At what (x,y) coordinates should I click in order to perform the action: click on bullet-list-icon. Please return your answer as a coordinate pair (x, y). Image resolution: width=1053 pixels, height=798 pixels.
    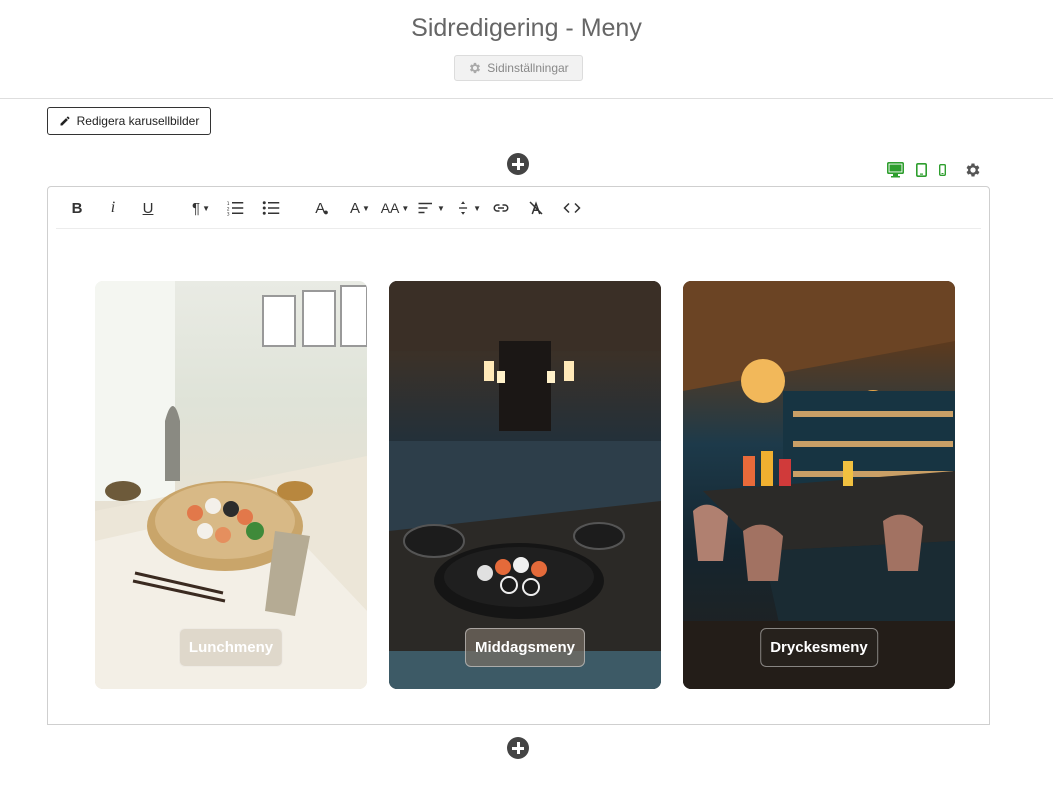
    Looking at the image, I should click on (271, 208).